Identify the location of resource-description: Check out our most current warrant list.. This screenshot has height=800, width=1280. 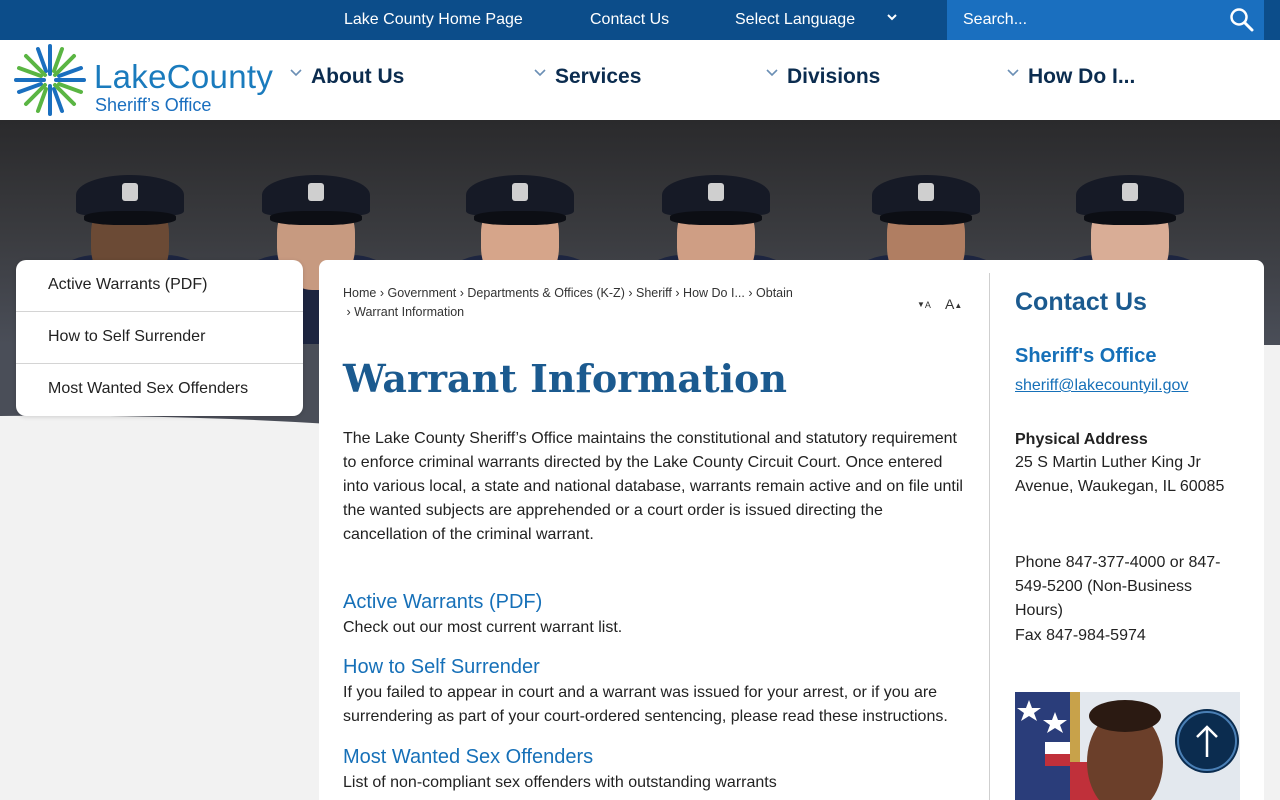
(483, 627).